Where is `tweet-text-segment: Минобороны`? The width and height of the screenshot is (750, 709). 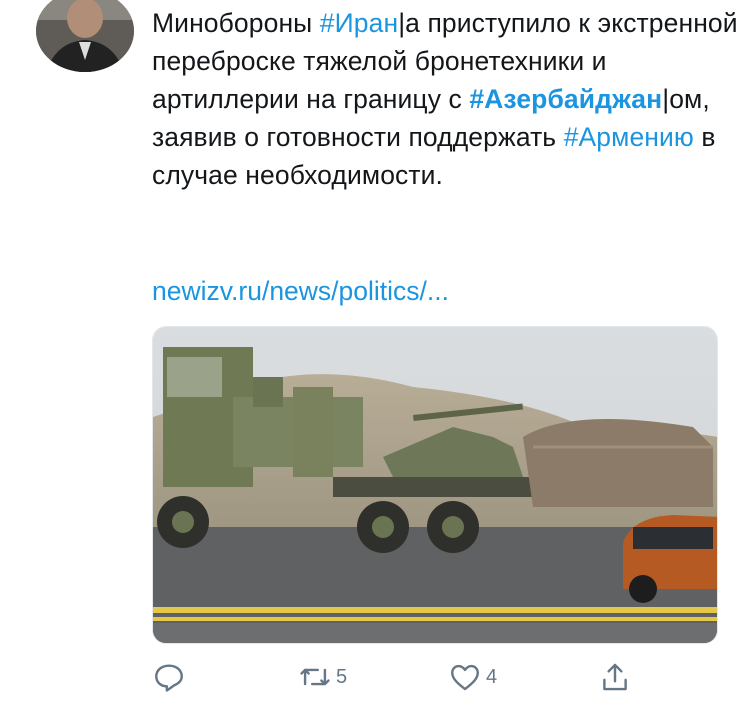 tweet-text-segment: Минобороны is located at coordinates (236, 23).